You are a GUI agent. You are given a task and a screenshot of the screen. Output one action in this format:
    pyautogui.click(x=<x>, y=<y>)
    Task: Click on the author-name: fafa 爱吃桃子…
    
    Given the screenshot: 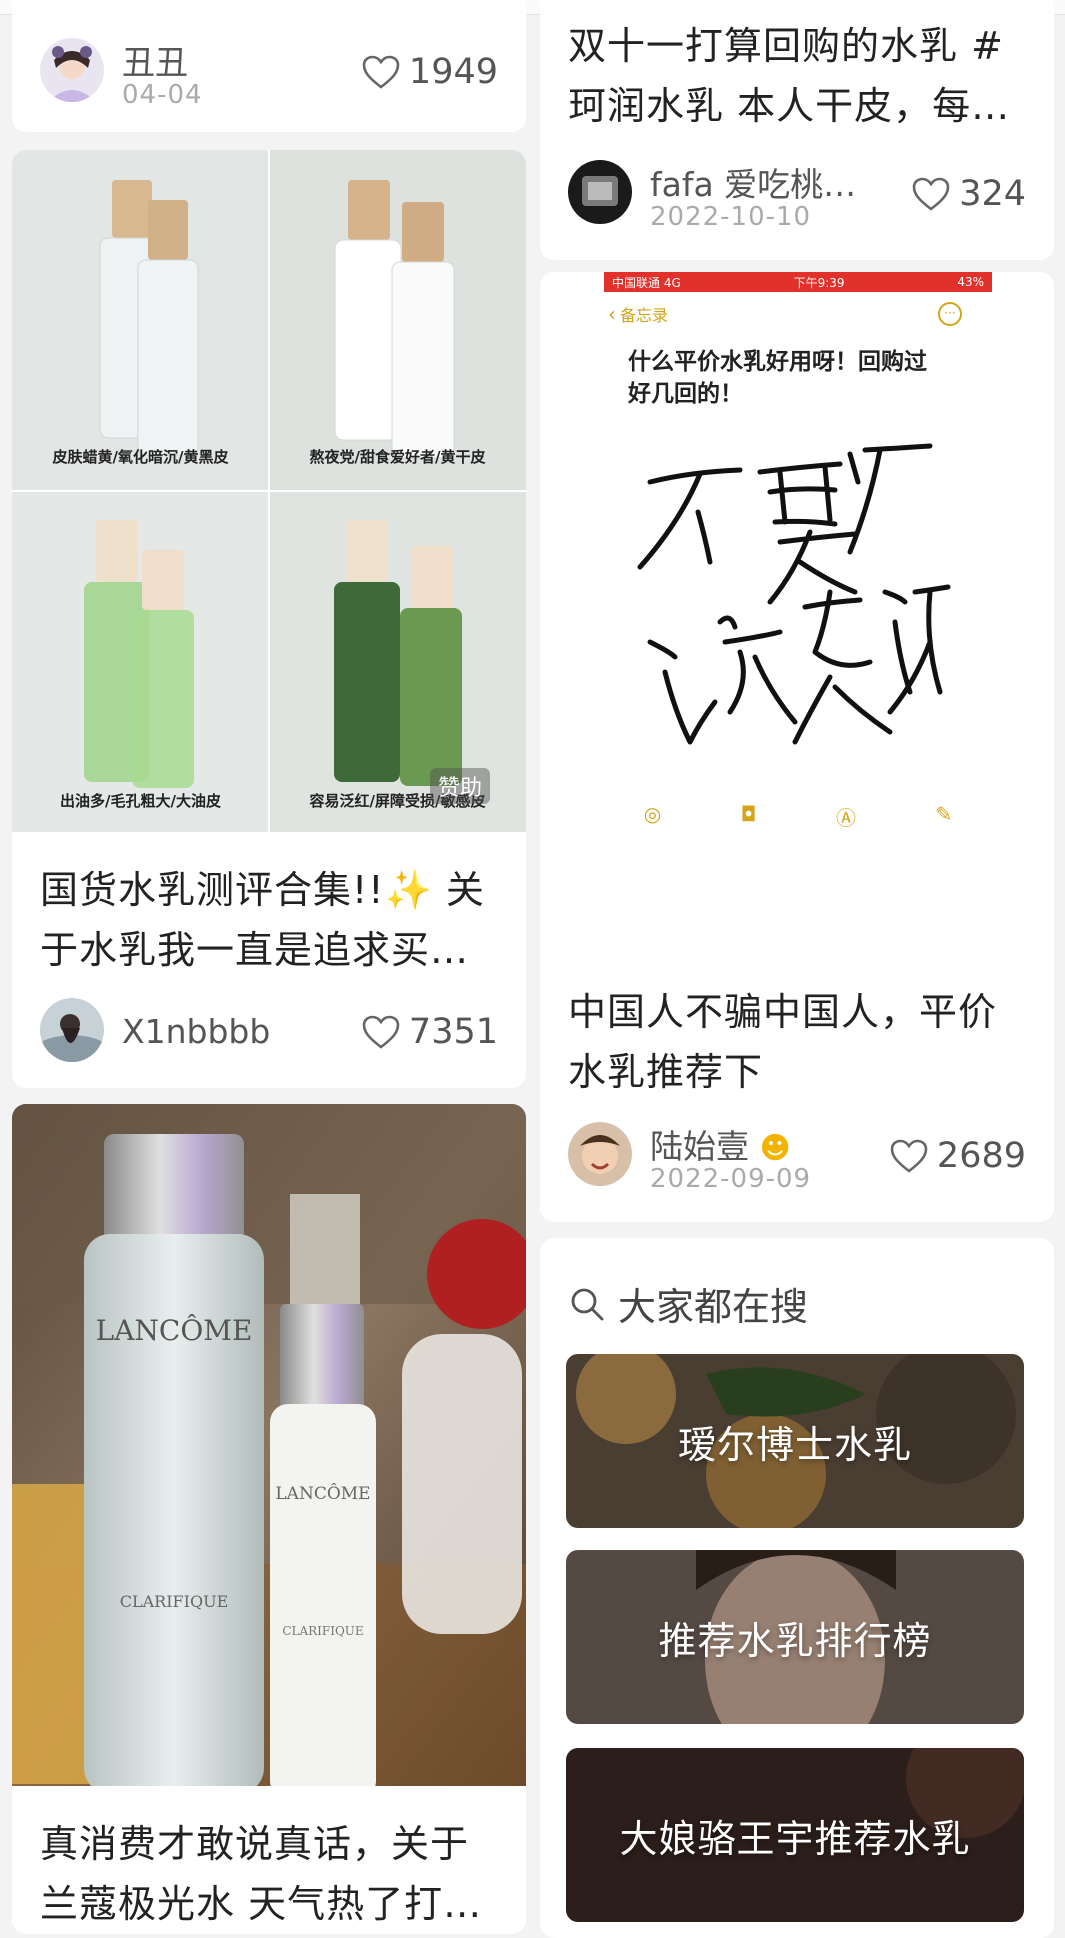 What is the action you would take?
    pyautogui.click(x=765, y=182)
    